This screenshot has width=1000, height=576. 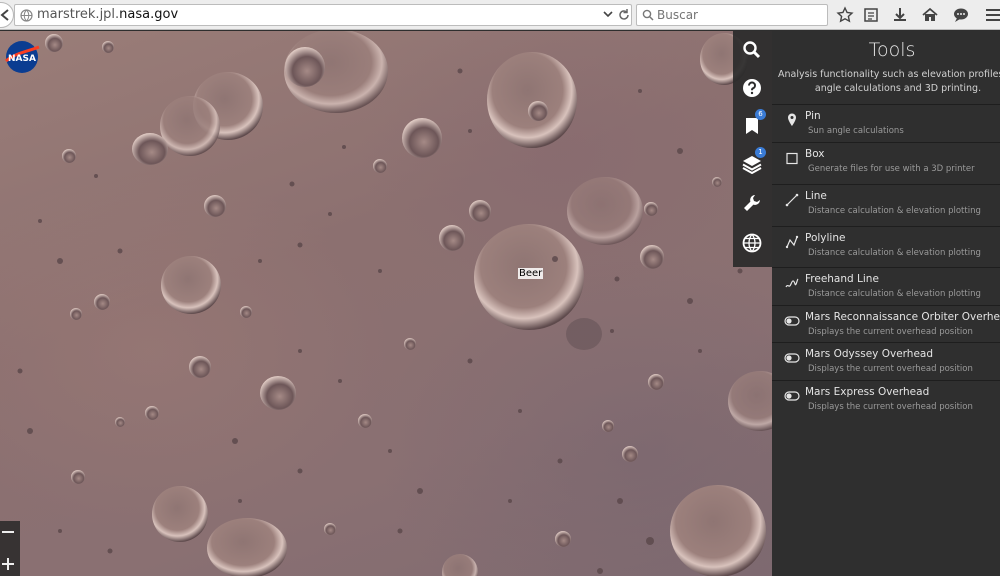 I want to click on search-input, so click(x=737, y=15).